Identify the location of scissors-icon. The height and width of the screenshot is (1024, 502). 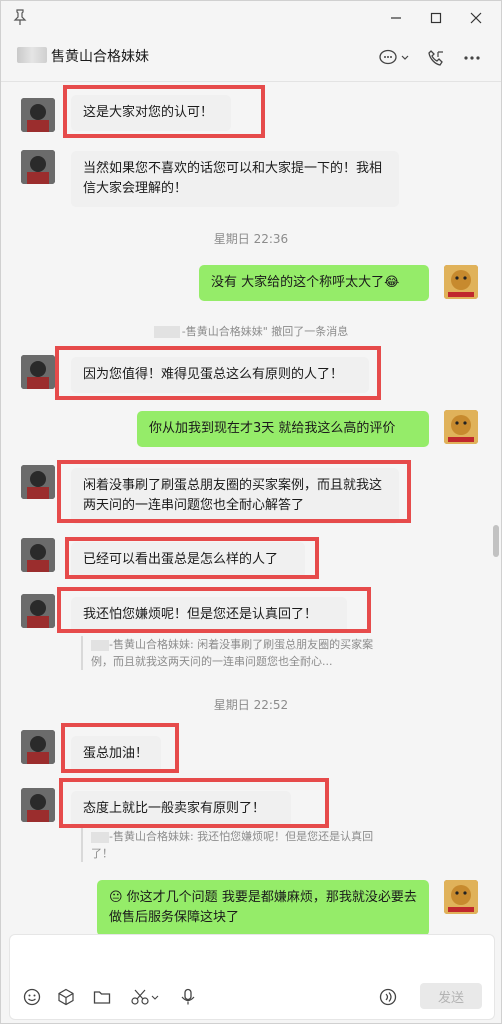
(145, 997).